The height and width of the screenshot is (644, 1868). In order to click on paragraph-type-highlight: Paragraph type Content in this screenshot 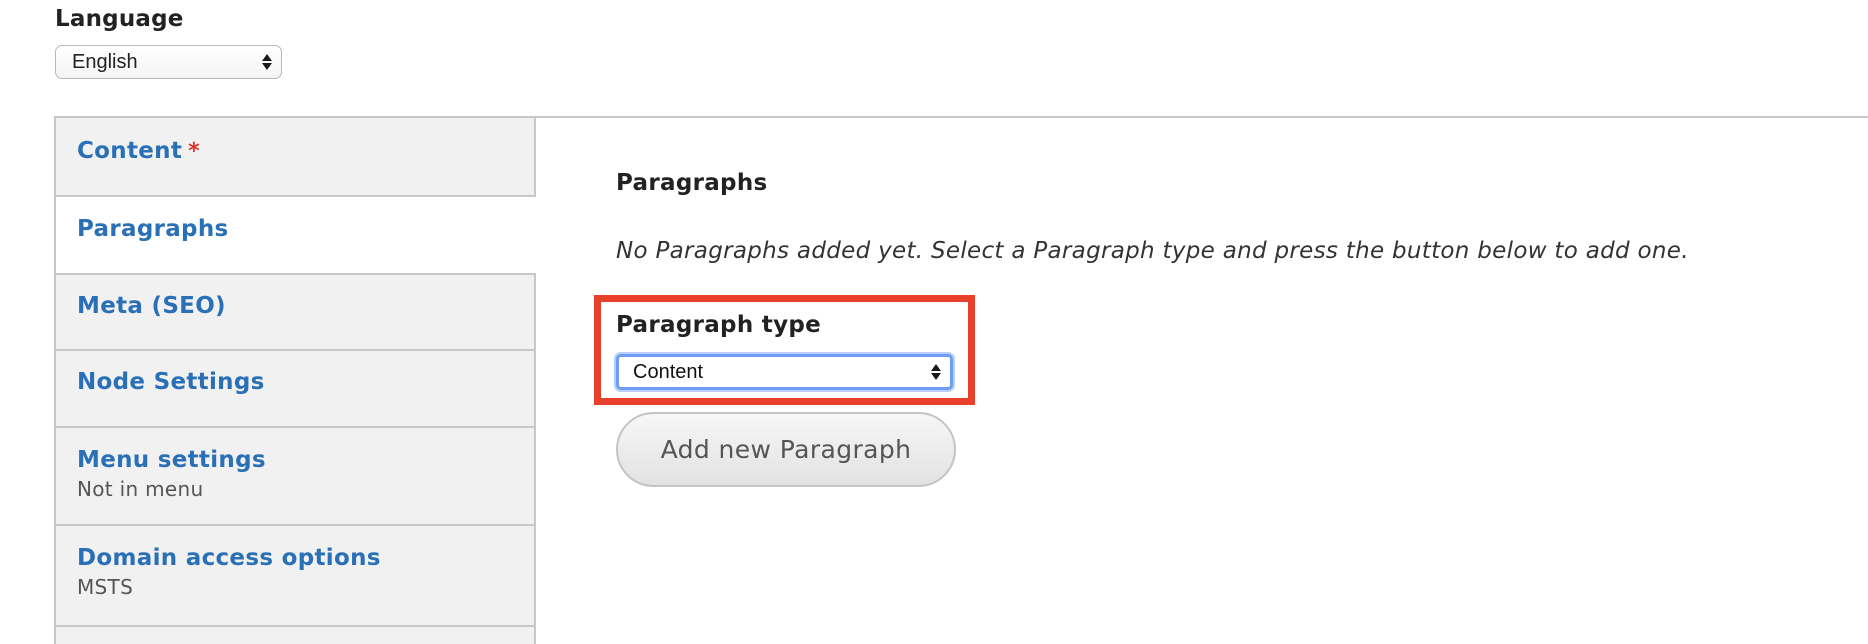, I will do `click(784, 350)`.